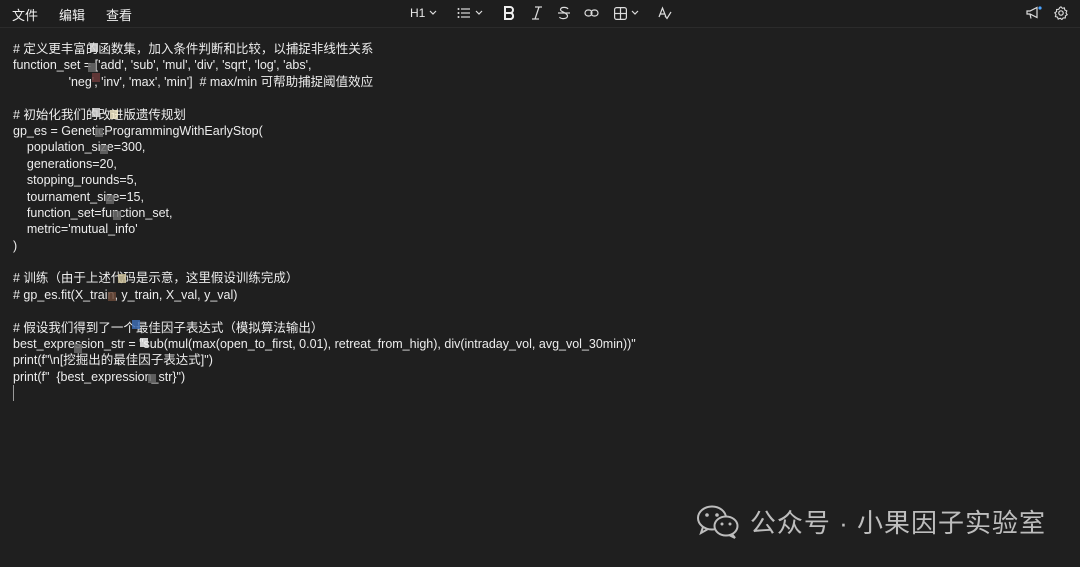 The height and width of the screenshot is (567, 1080). I want to click on spellcheck-icon, so click(665, 13).